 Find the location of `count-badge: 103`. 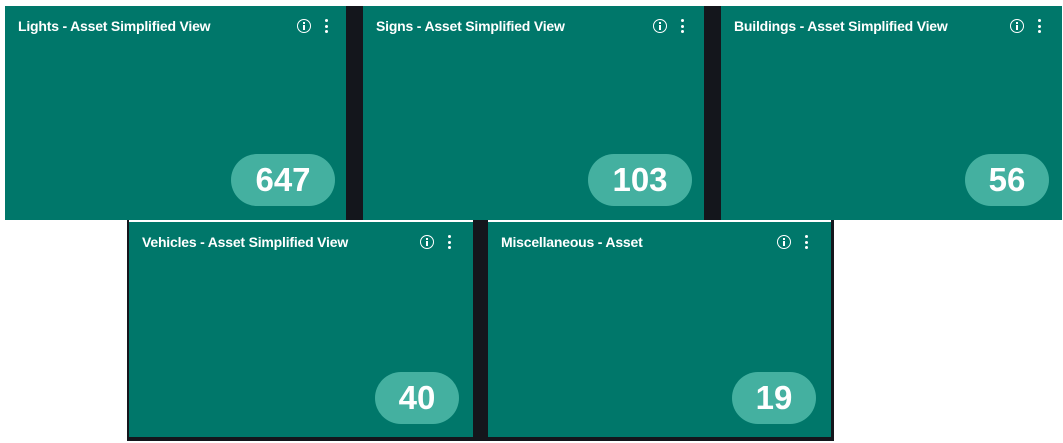

count-badge: 103 is located at coordinates (640, 180).